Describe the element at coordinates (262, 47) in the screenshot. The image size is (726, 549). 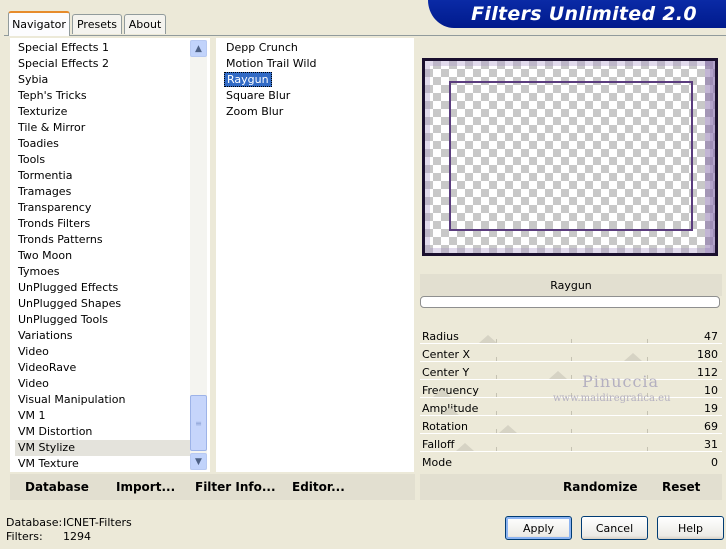
I see `filter-item-label: Depp Crunch` at that location.